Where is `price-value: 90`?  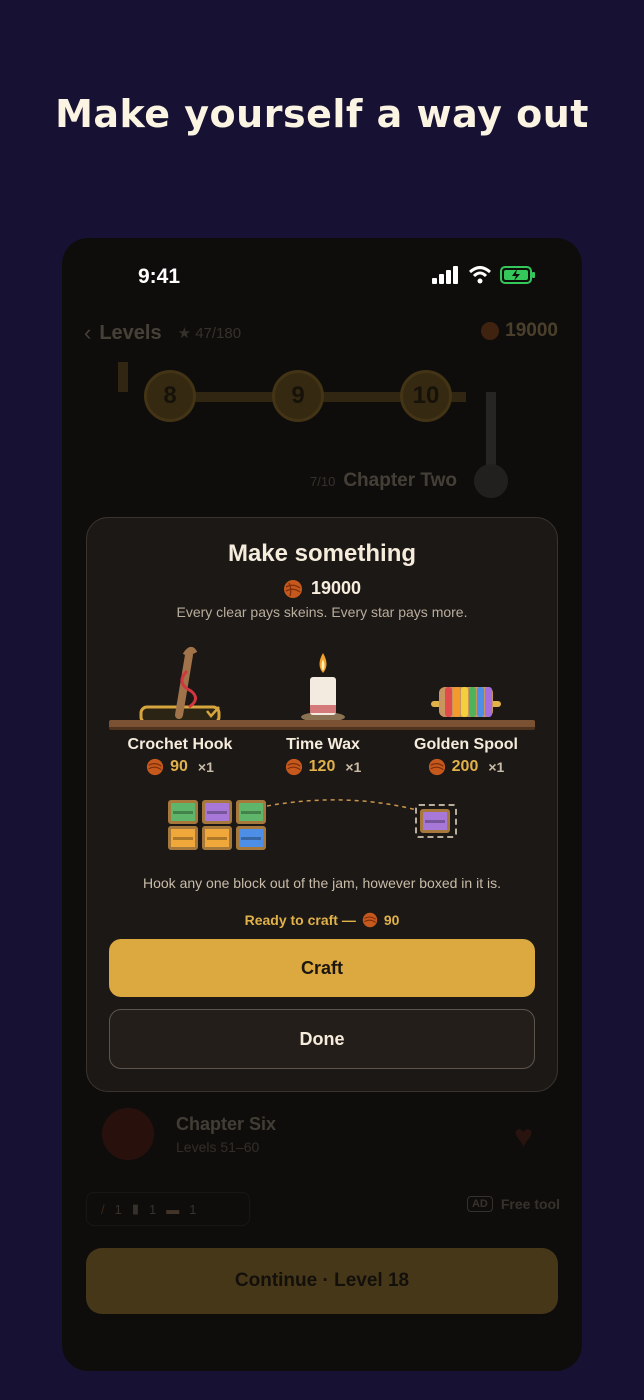
price-value: 90 is located at coordinates (179, 766).